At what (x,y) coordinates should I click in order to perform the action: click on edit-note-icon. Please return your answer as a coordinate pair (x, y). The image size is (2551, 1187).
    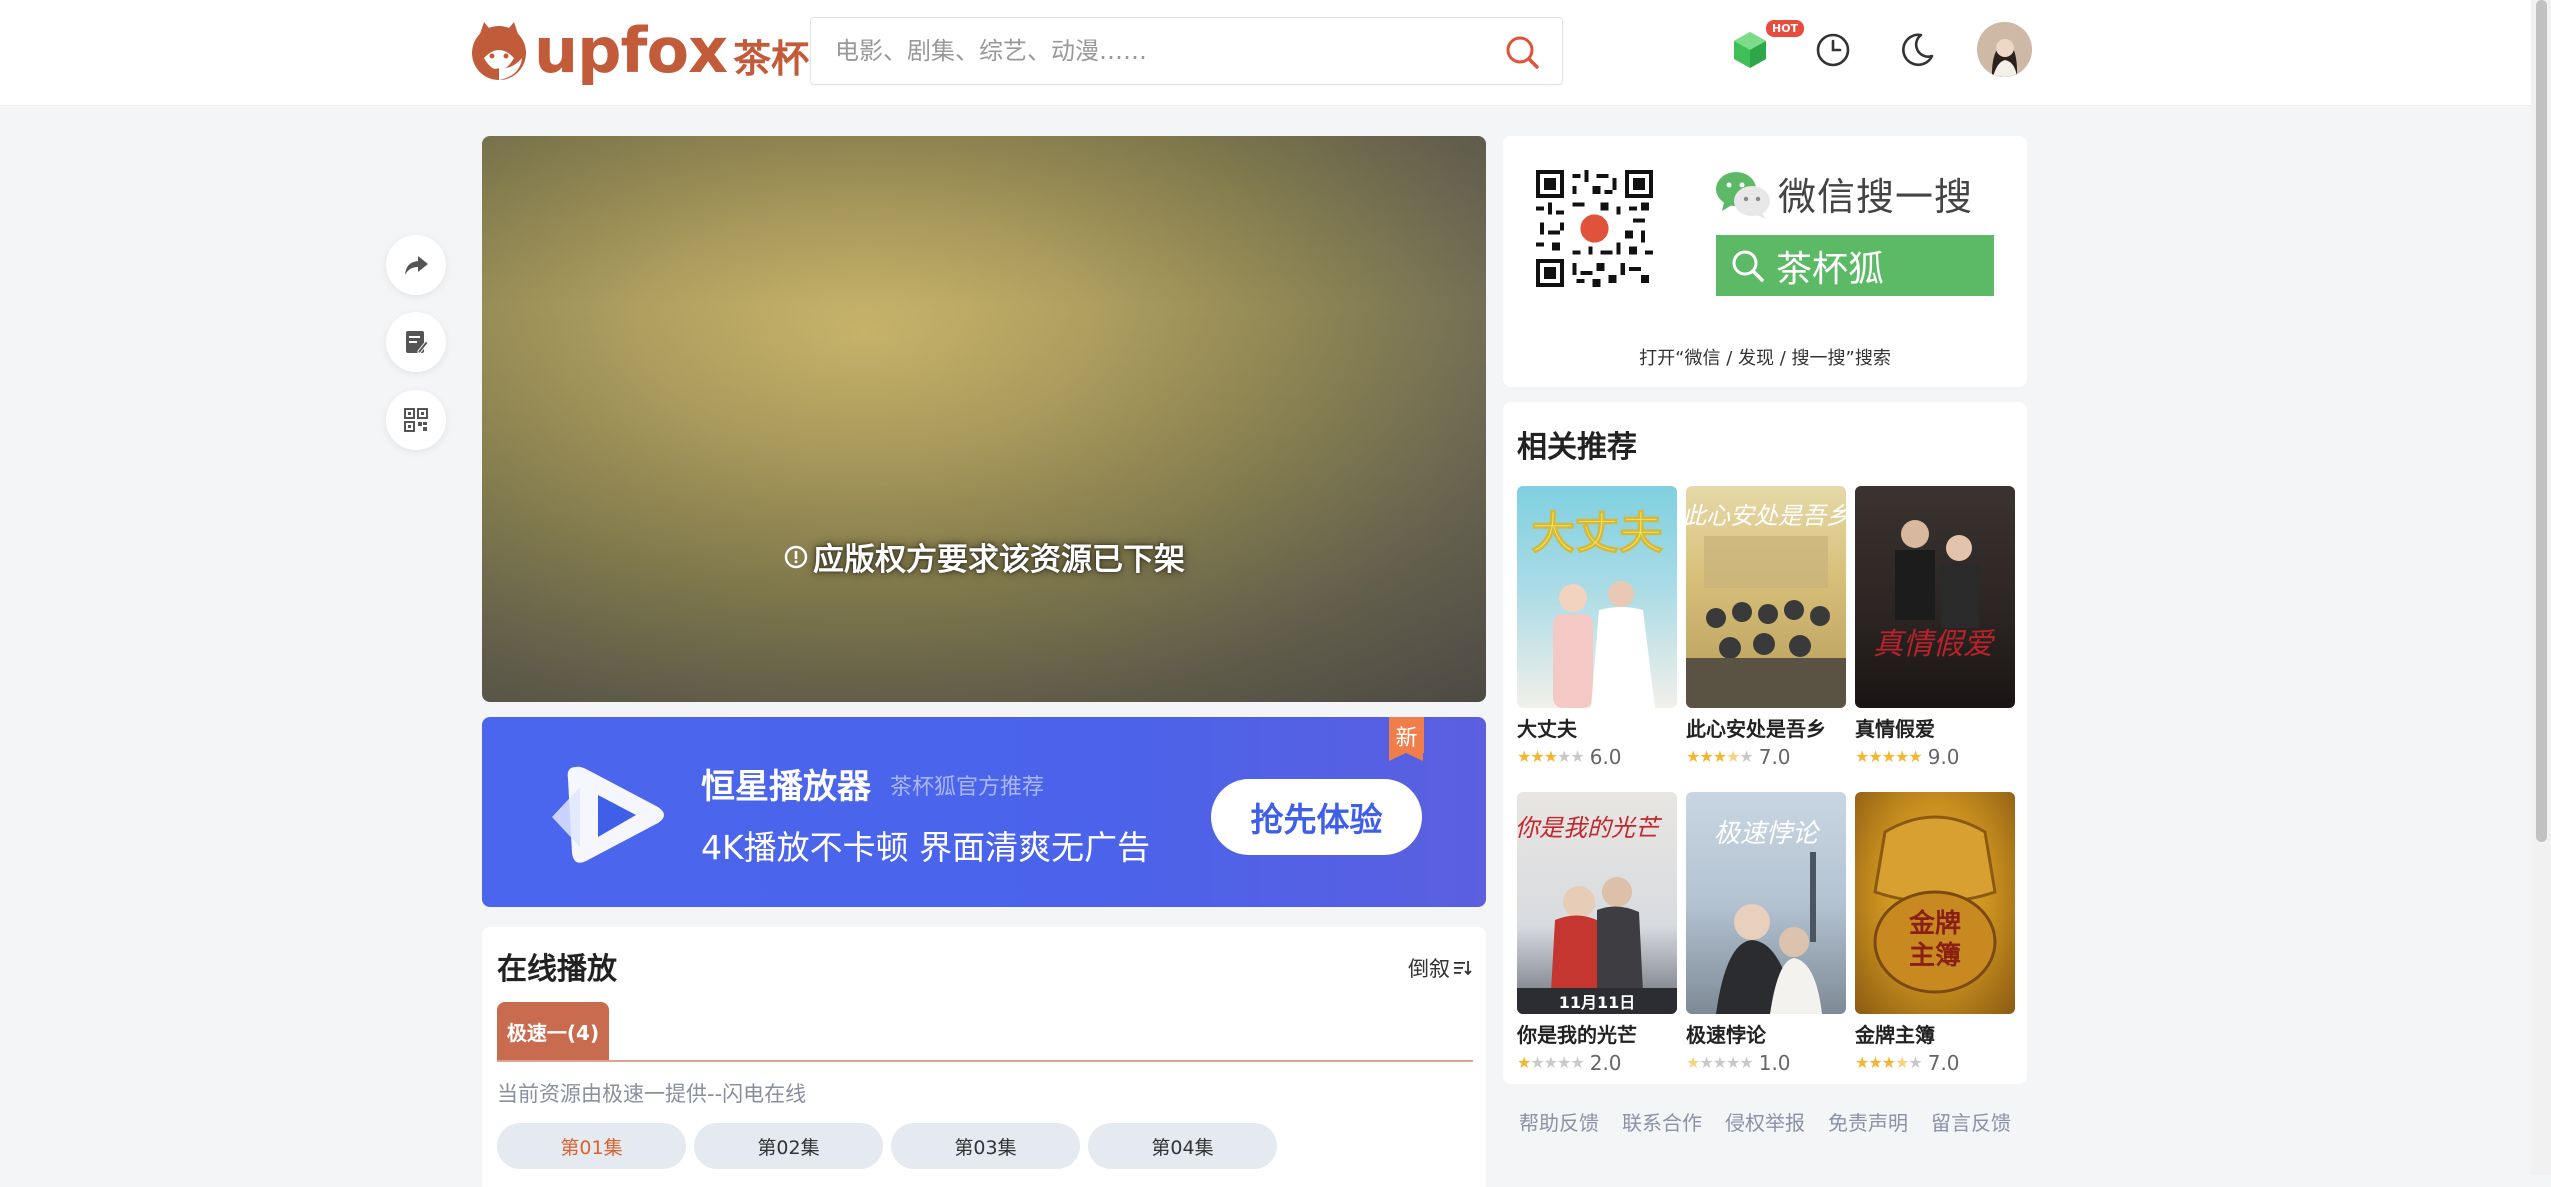
    Looking at the image, I should click on (417, 342).